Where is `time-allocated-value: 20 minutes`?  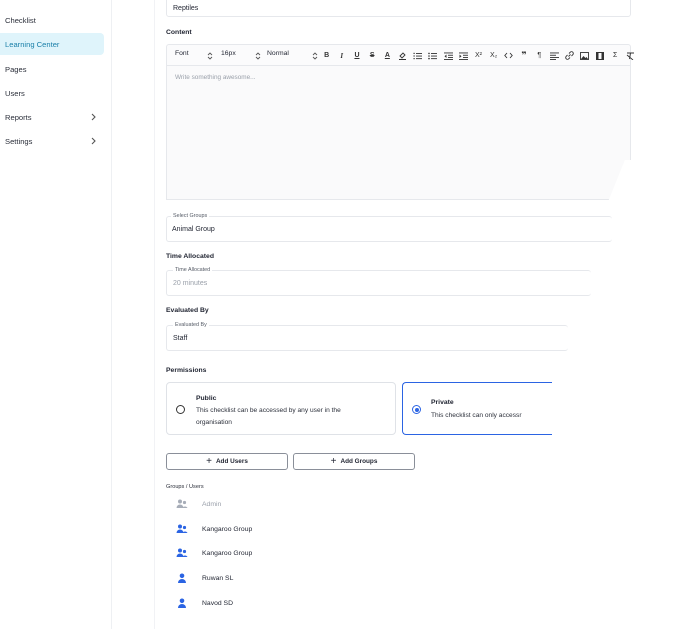 time-allocated-value: 20 minutes is located at coordinates (190, 283).